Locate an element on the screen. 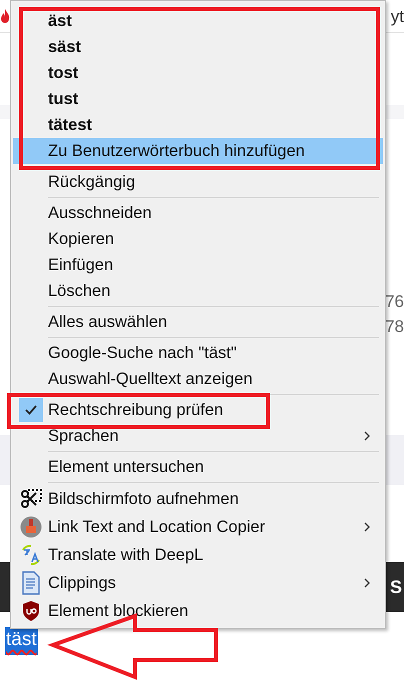  menu-item: tätest is located at coordinates (198, 125).